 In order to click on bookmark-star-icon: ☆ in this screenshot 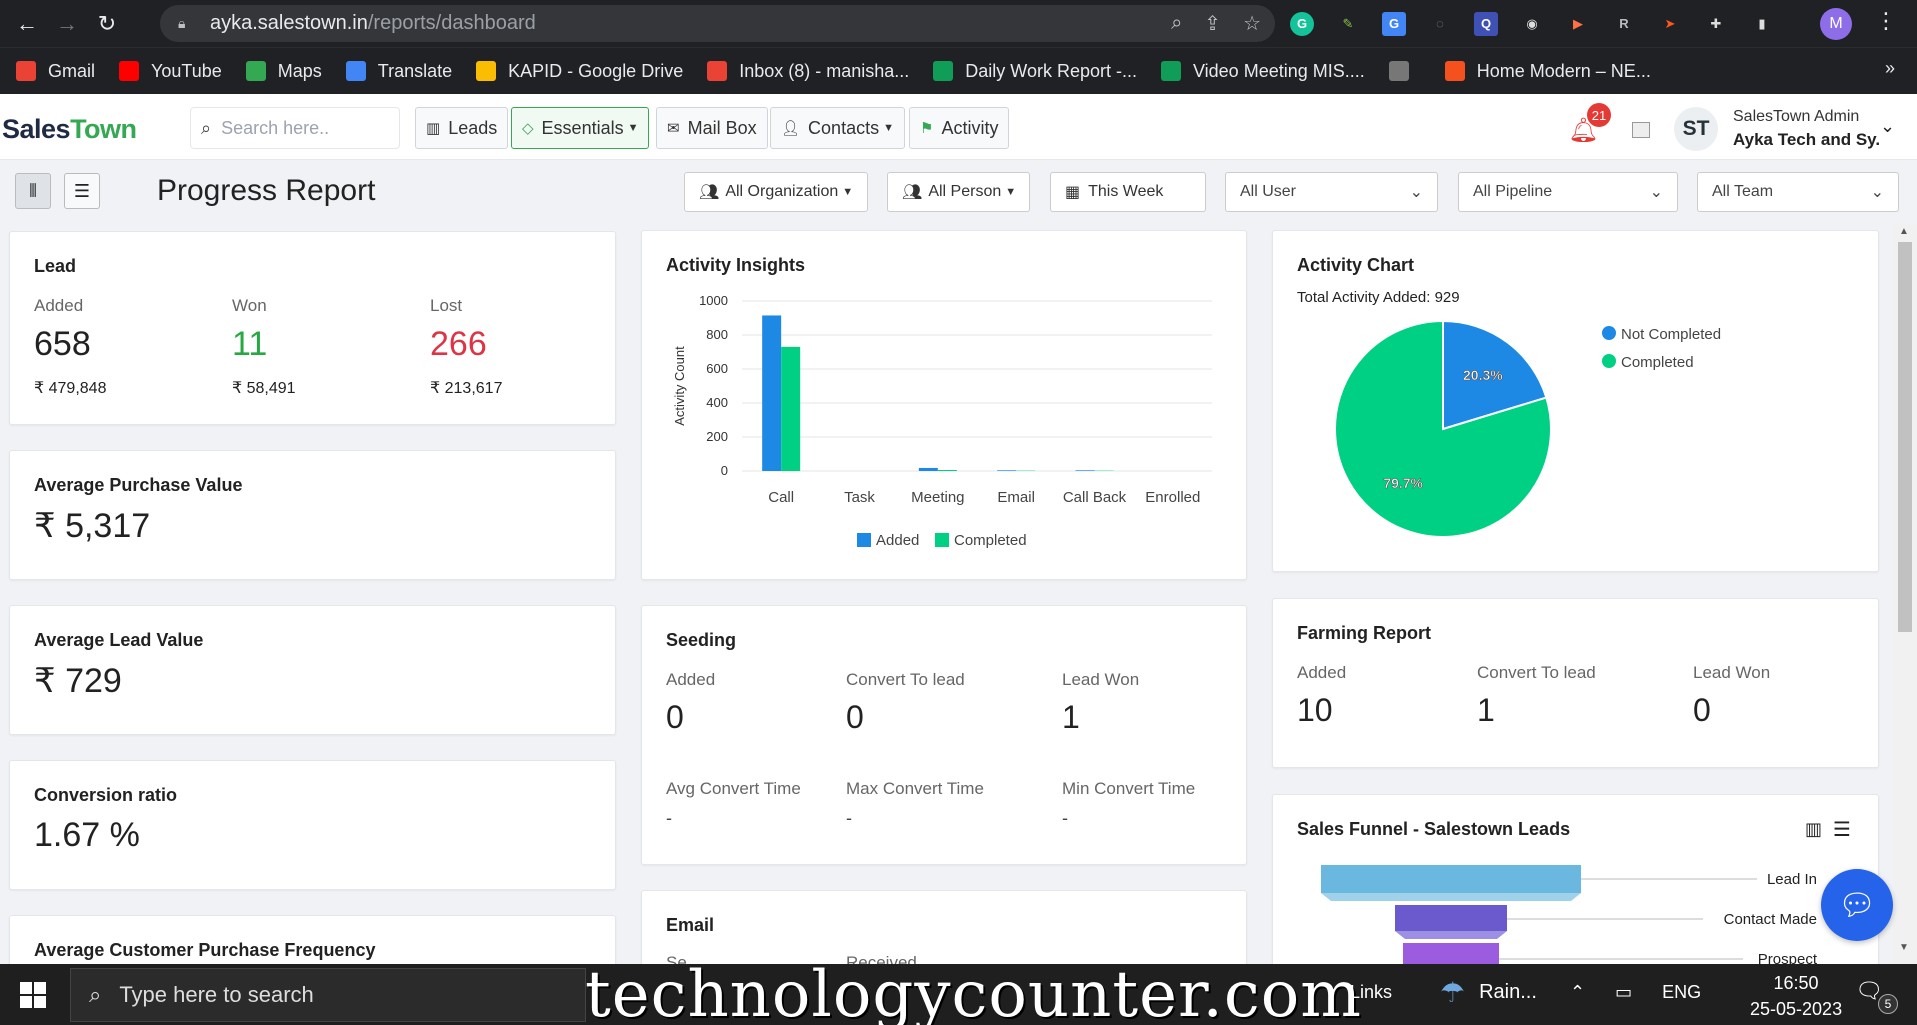, I will do `click(1252, 23)`.